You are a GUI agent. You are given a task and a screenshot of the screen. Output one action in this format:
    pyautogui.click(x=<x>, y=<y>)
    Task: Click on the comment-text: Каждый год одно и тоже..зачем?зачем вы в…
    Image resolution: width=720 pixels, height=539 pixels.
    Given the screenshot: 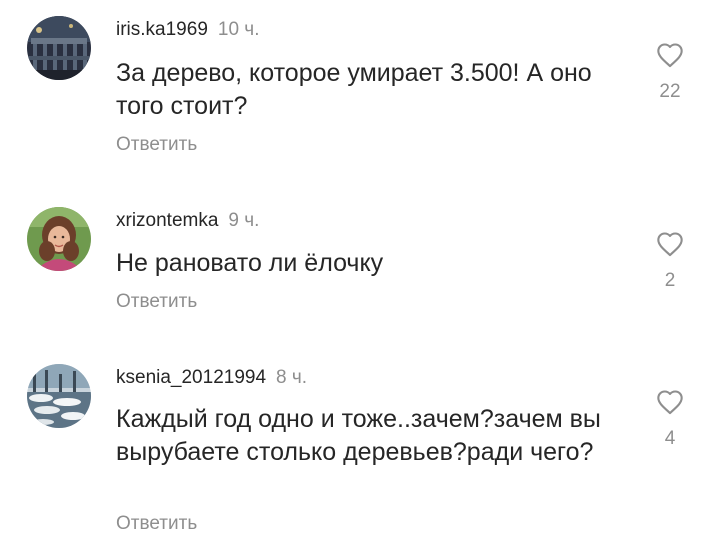 What is the action you would take?
    pyautogui.click(x=358, y=435)
    